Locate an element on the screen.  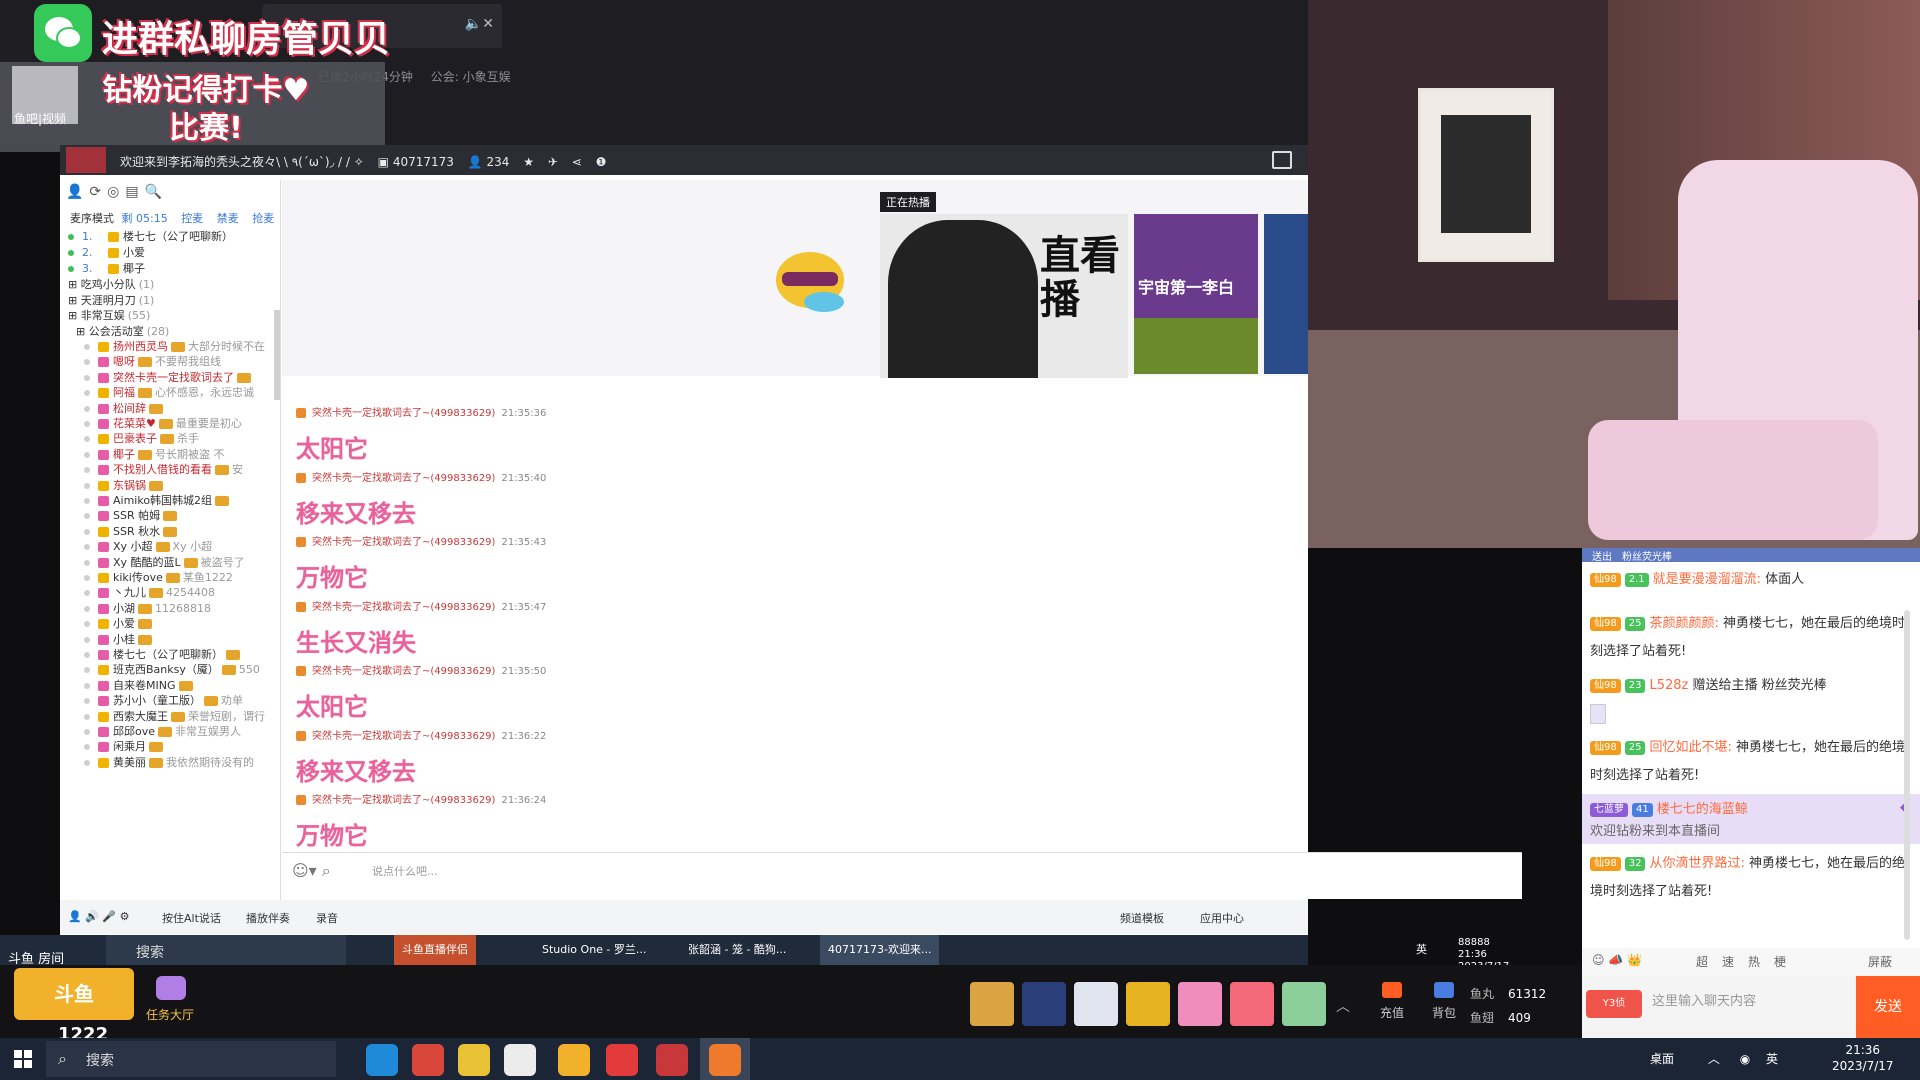
windows-clock: 21:36 2023/7/17 is located at coordinates (1863, 1058).